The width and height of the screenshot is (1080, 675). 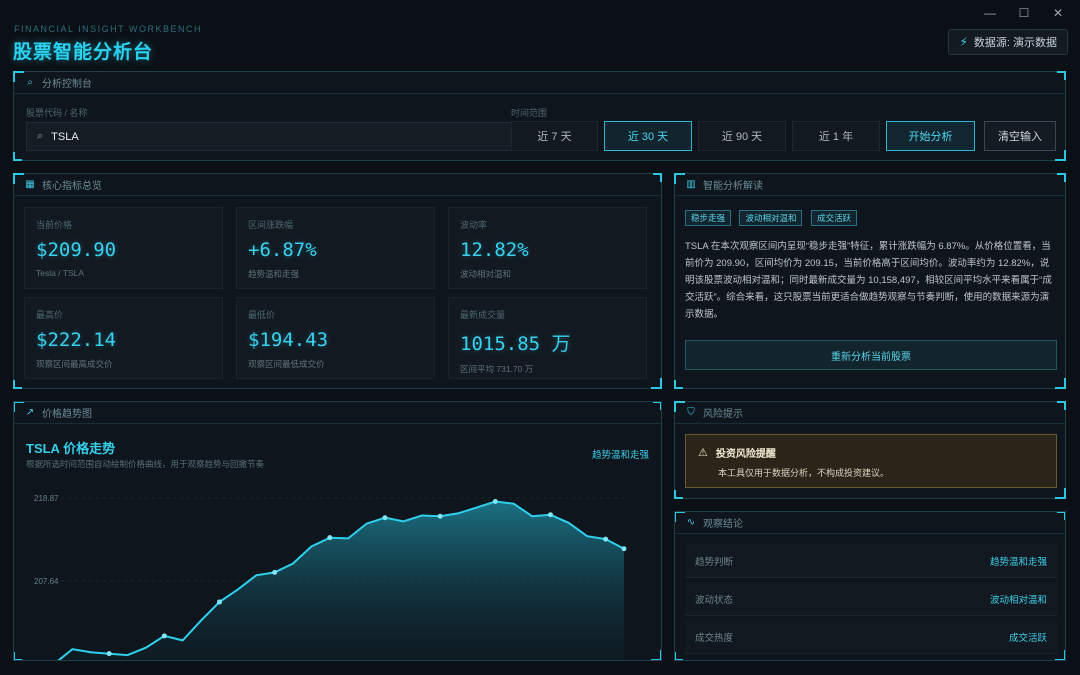 I want to click on panel-title: 价格趋势图, so click(x=67, y=414).